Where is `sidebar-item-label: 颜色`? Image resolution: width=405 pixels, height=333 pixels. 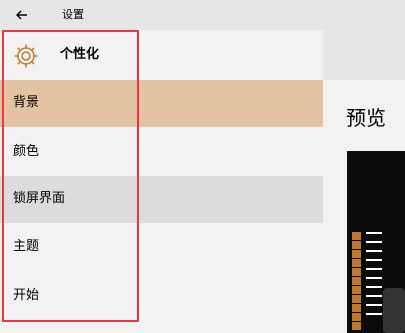 sidebar-item-label: 颜色 is located at coordinates (26, 151).